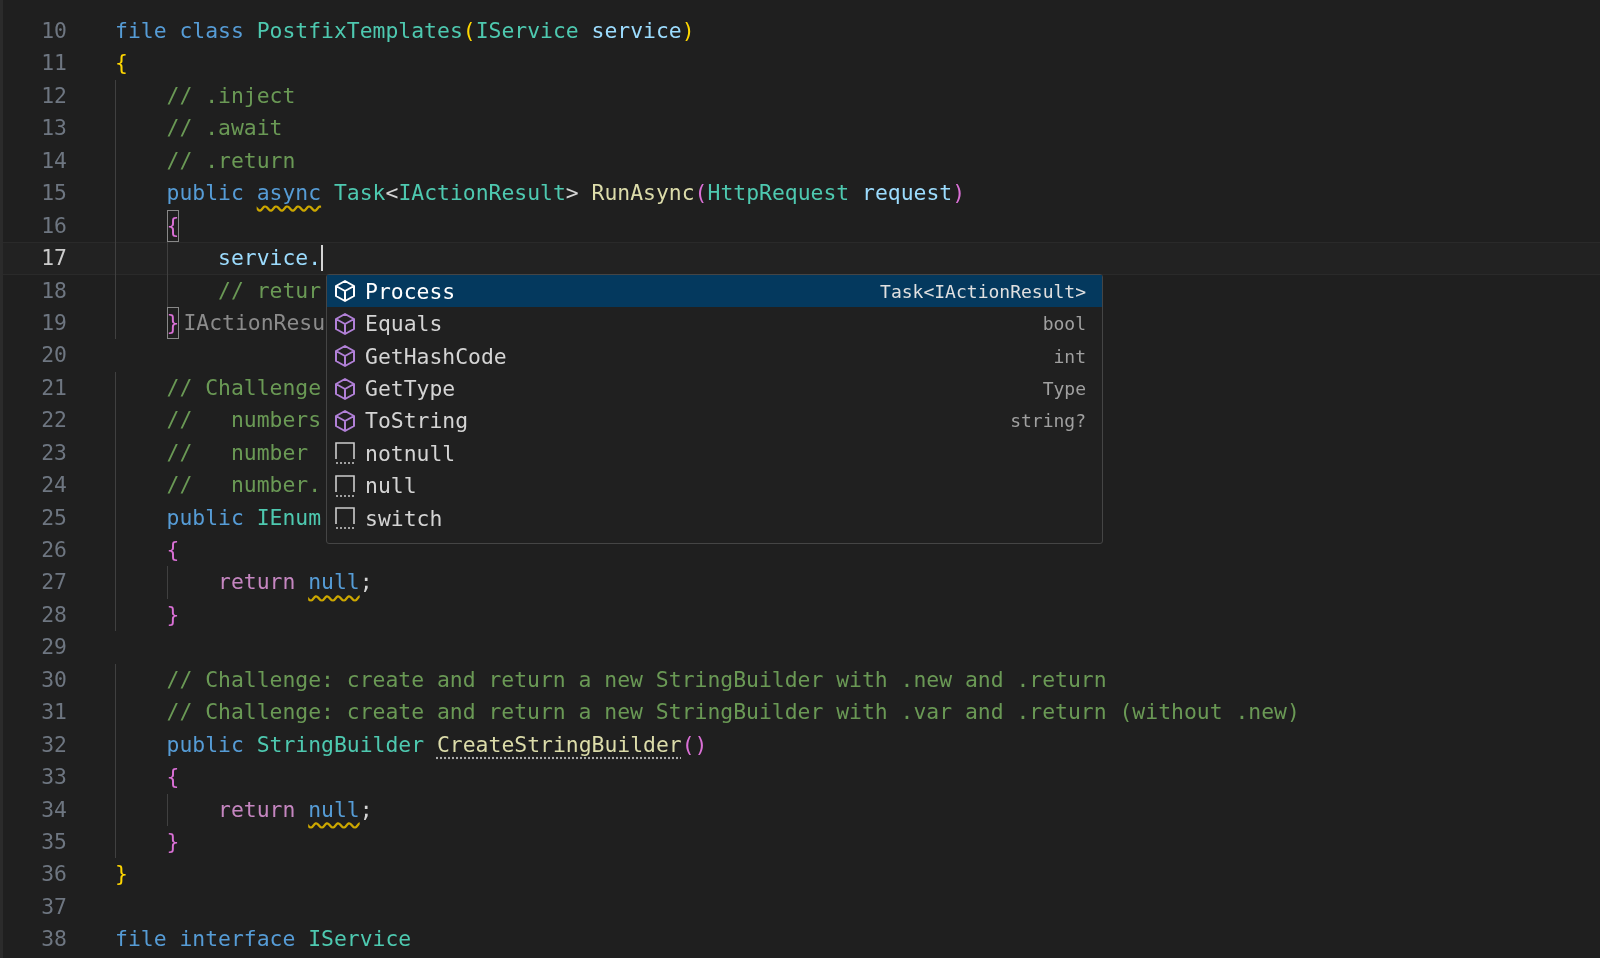 This screenshot has height=958, width=1600. What do you see at coordinates (643, 193) in the screenshot?
I see `code-token: RunAsync` at bounding box center [643, 193].